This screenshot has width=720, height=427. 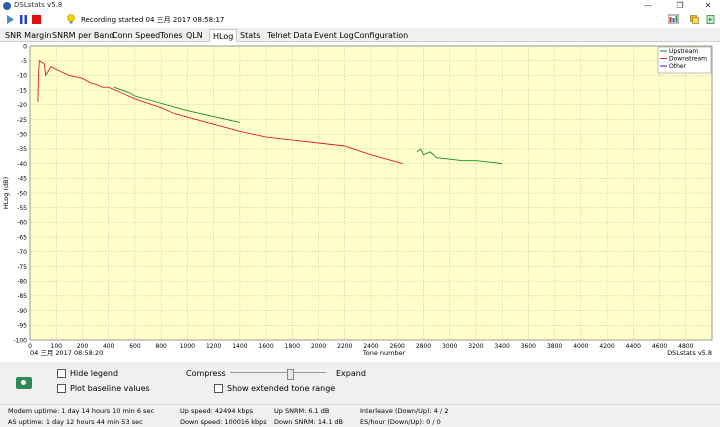 What do you see at coordinates (22, 311) in the screenshot?
I see `y-tick-label: -90` at bounding box center [22, 311].